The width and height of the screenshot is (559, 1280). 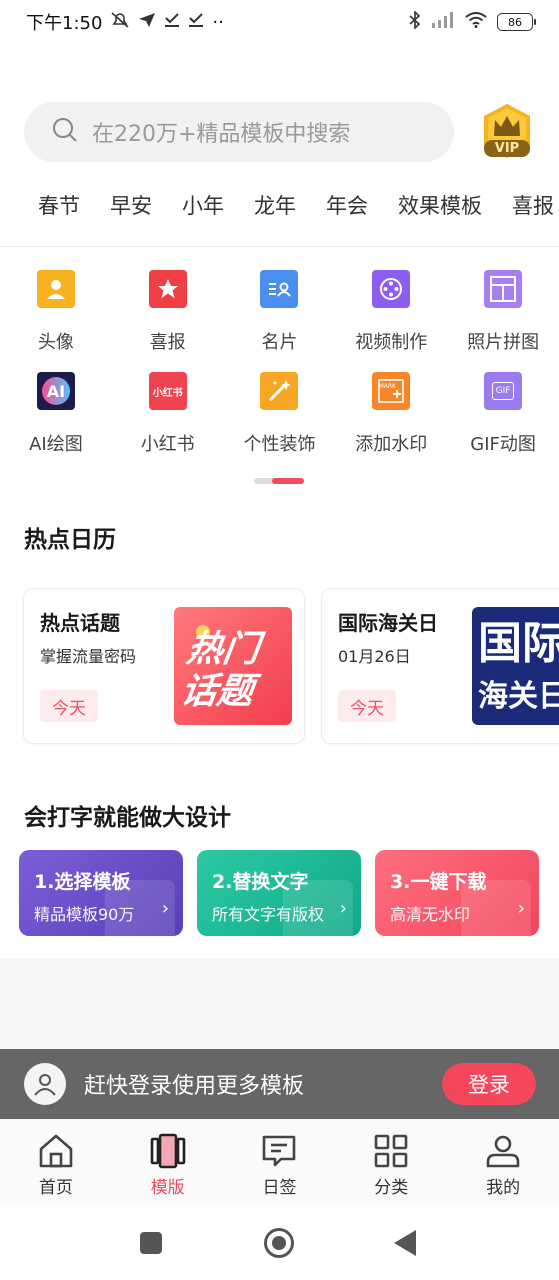 I want to click on mute-icon, so click(x=120, y=22).